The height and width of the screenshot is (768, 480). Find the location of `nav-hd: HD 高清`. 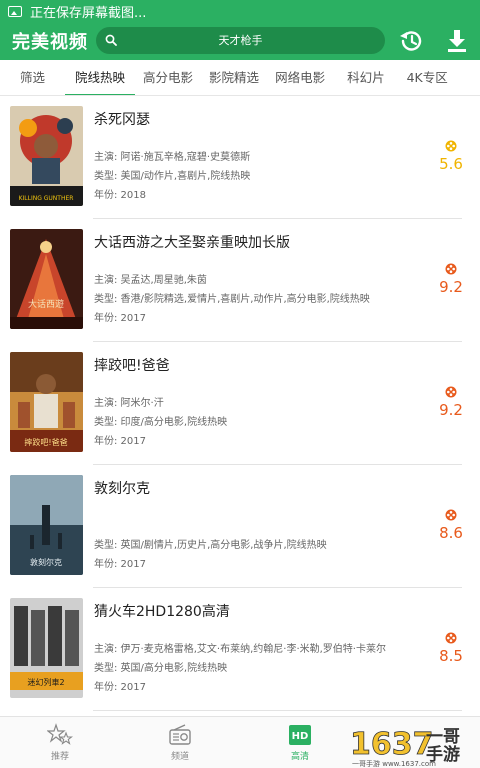

nav-hd: HD 高清 is located at coordinates (300, 742).